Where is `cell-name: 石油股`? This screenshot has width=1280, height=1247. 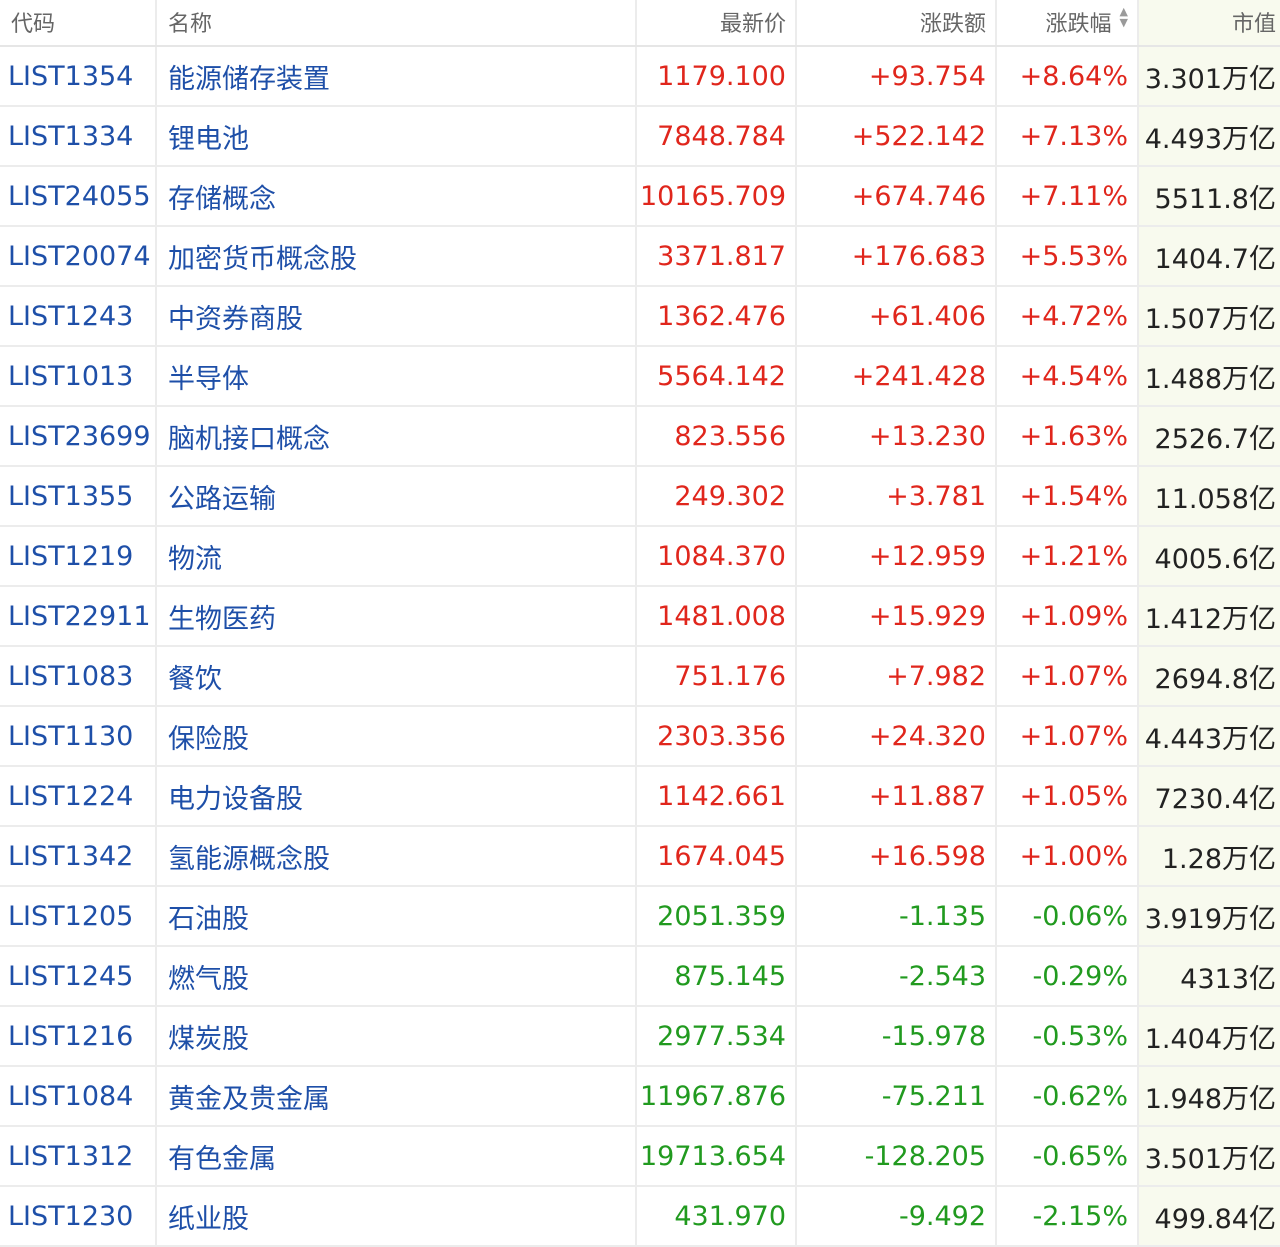 cell-name: 石油股 is located at coordinates (397, 916).